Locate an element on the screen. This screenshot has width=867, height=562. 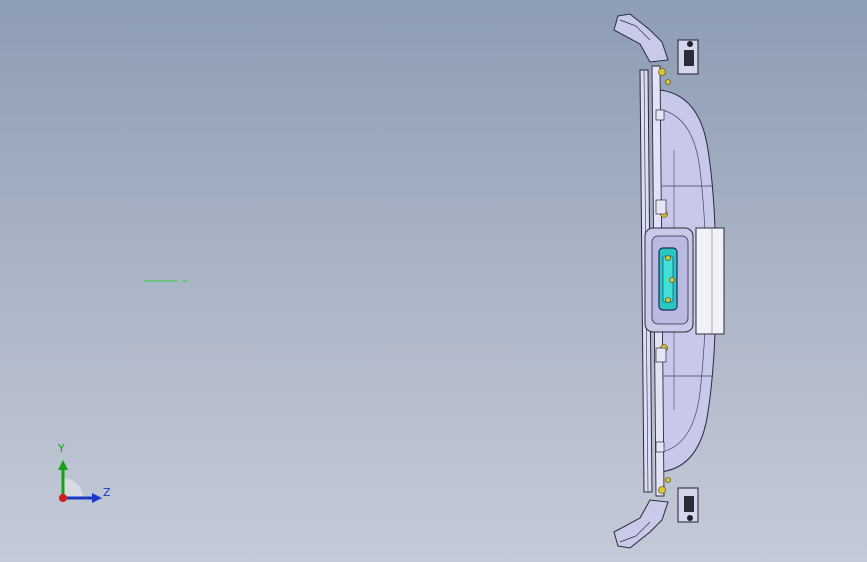
y-axis-arrowhead is located at coordinates (63, 465).